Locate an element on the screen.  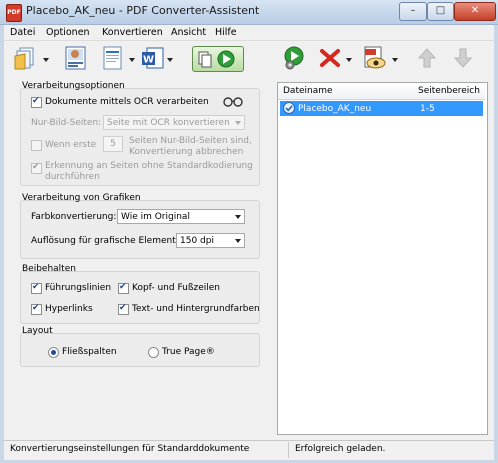
color-conversion-select: Wie im Original is located at coordinates (181, 216).